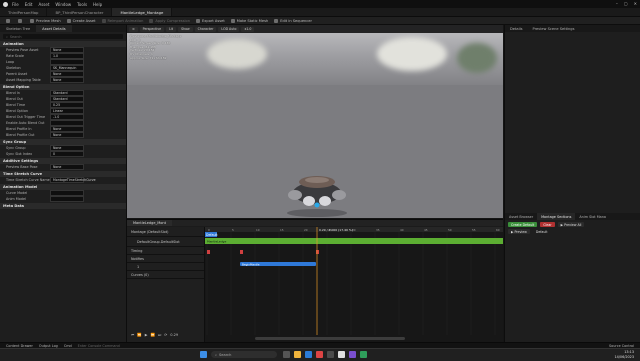  What do you see at coordinates (165, 242) in the screenshot?
I see `track-default-slot: DefaultGroup.DefaultSlot` at bounding box center [165, 242].